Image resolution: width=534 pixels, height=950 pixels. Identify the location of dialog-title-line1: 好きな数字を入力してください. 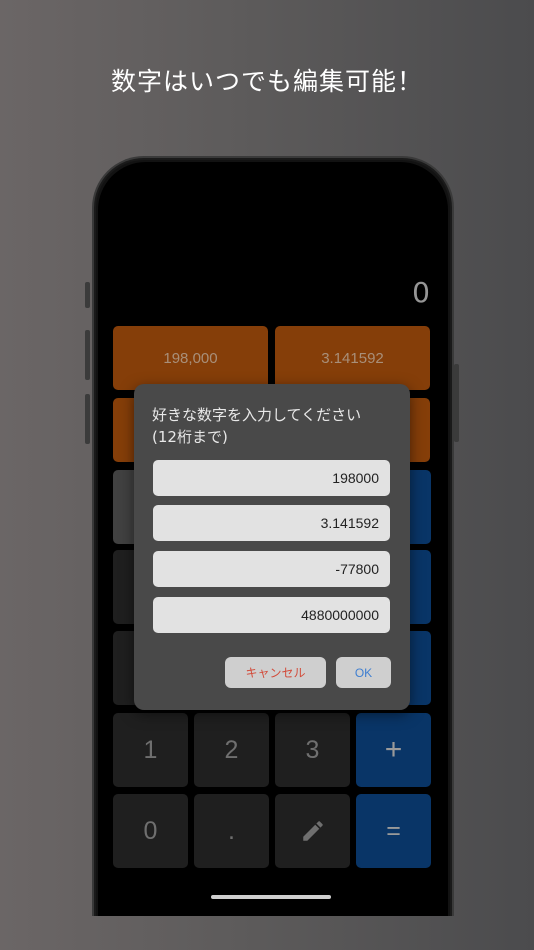
(257, 415).